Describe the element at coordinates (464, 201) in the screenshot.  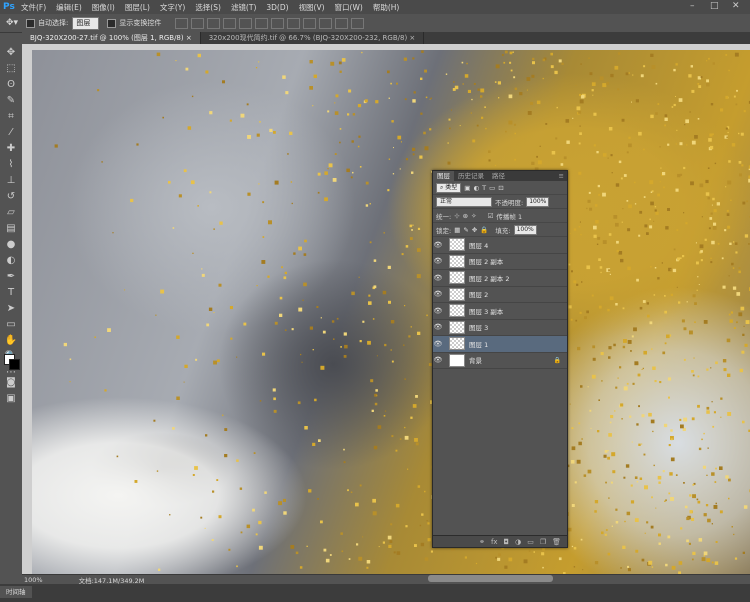
I see `blend-mode-dropdown: 正常` at that location.